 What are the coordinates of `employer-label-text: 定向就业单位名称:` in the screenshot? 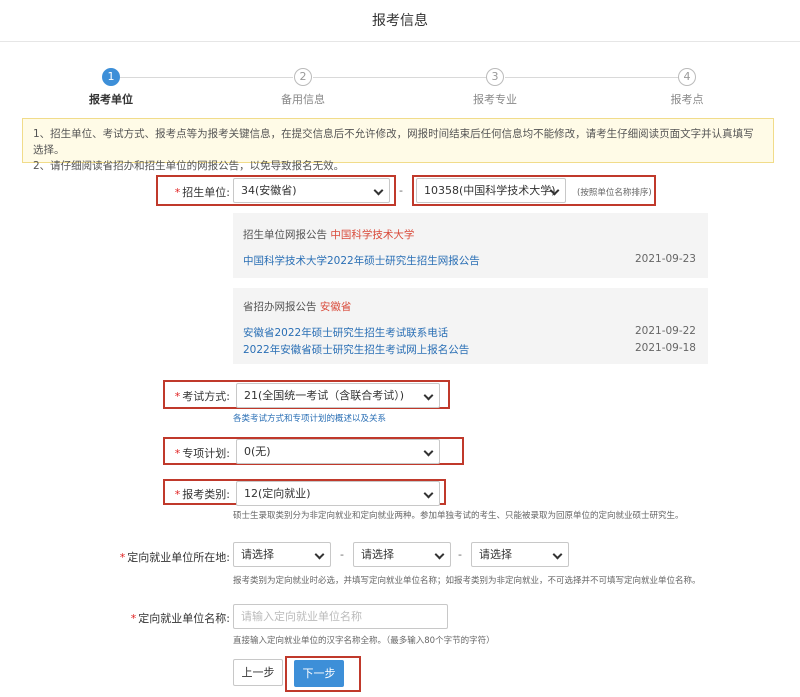 It's located at (184, 618).